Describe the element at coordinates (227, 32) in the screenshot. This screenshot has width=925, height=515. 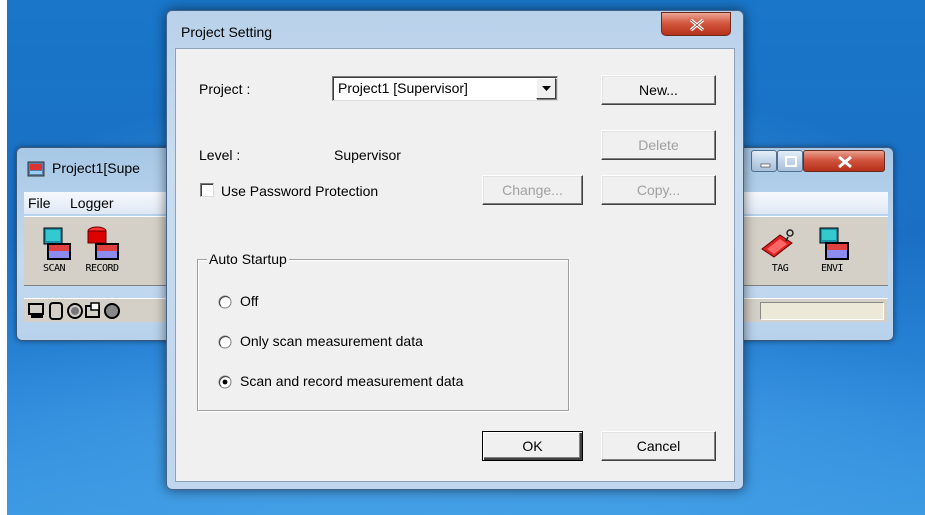
I see `dialog-title: Project Setting` at that location.